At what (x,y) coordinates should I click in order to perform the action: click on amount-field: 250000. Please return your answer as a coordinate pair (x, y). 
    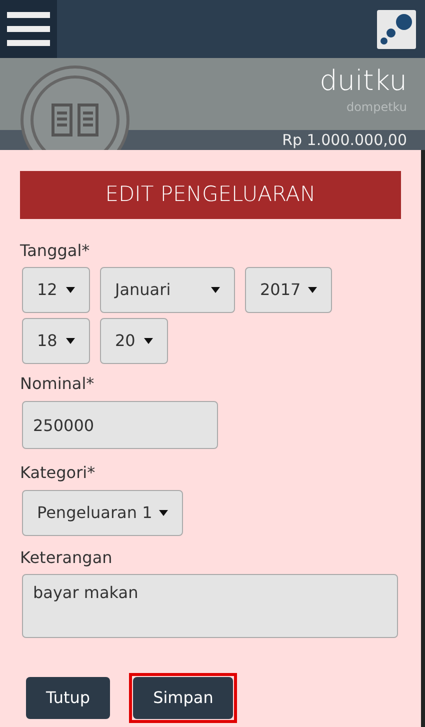
    Looking at the image, I should click on (120, 425).